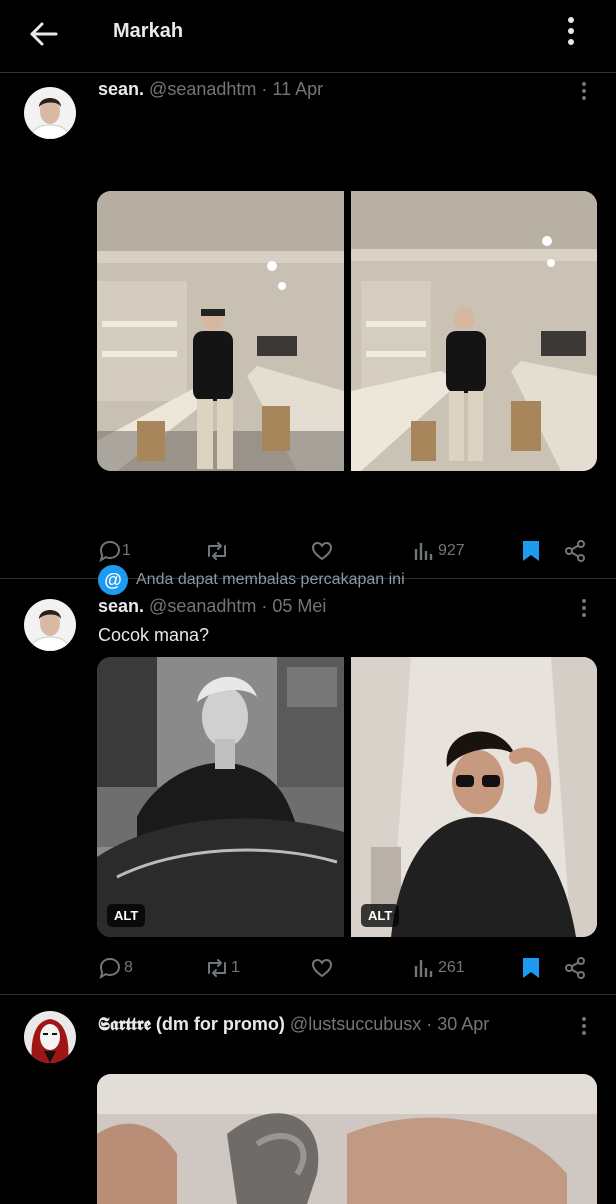 The height and width of the screenshot is (1204, 616). What do you see at coordinates (123, 968) in the screenshot?
I see `reply-button: 8` at bounding box center [123, 968].